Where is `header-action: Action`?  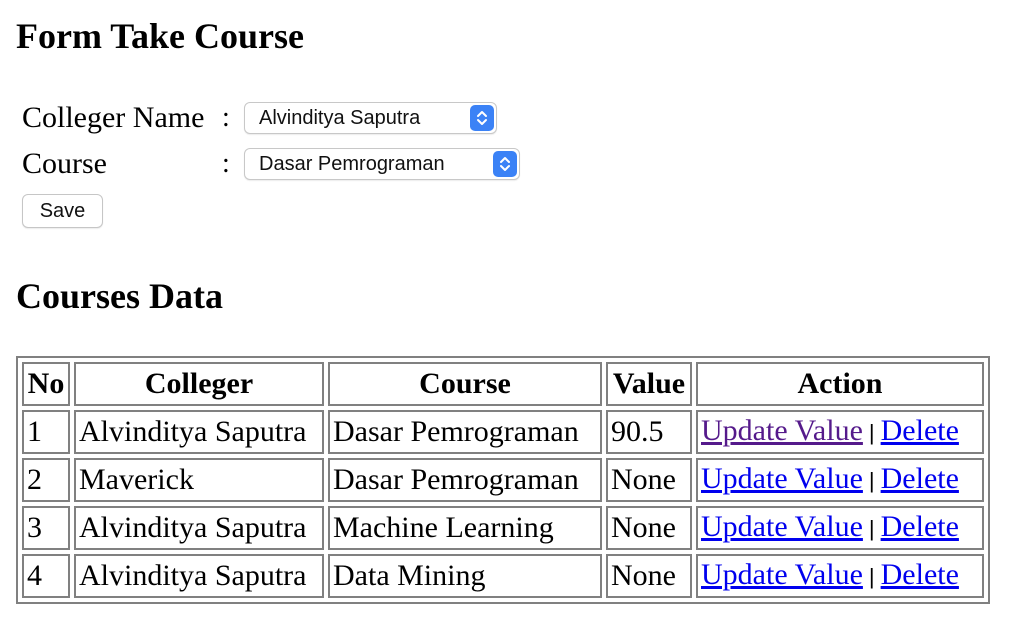
header-action: Action is located at coordinates (840, 384).